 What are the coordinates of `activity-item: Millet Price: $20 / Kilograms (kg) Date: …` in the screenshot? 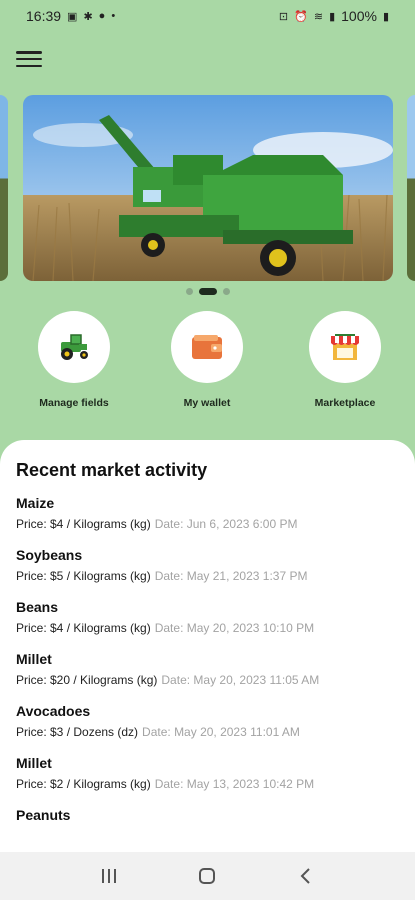 It's located at (207, 669).